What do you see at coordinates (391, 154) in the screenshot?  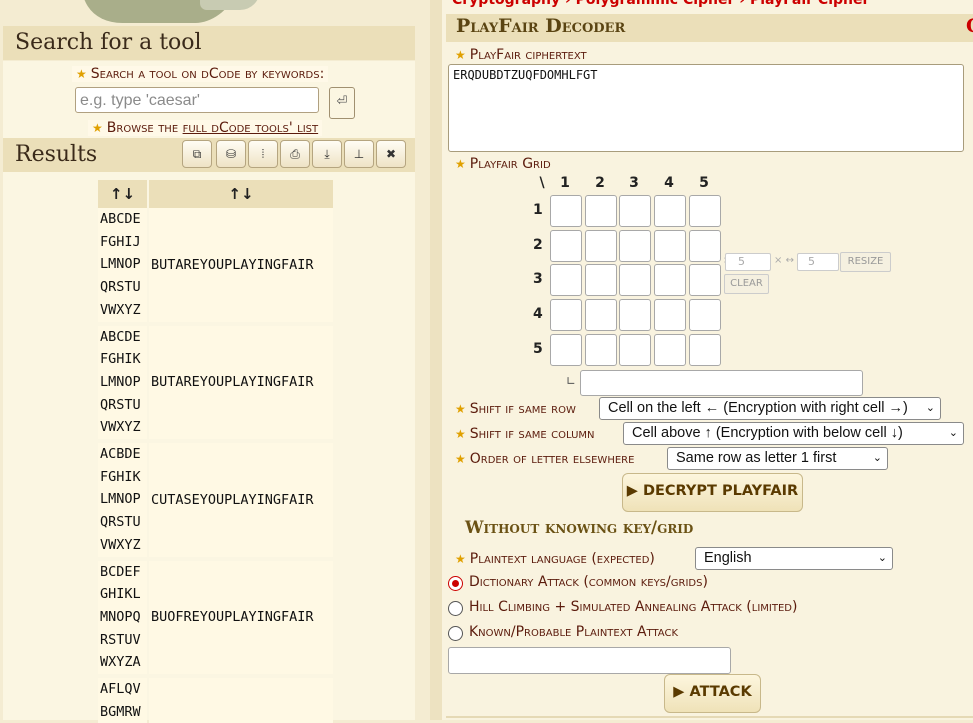 I see `close-button: ✖` at bounding box center [391, 154].